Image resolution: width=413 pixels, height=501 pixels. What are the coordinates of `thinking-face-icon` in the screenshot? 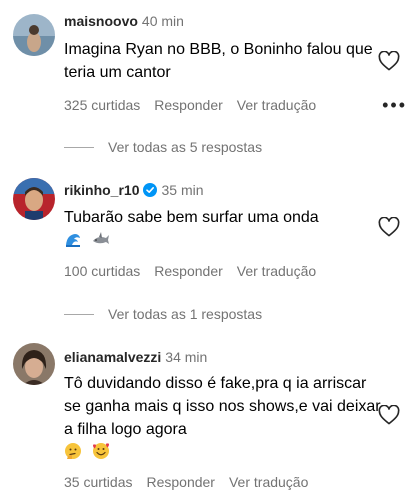 It's located at (73, 451).